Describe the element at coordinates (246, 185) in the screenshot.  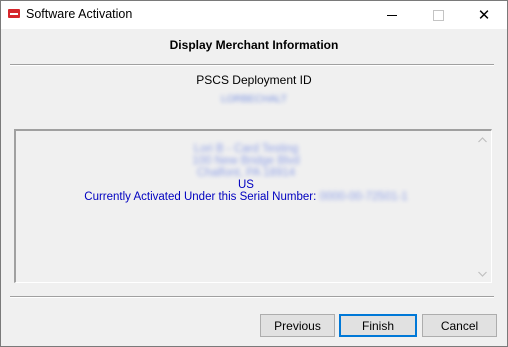
I see `merchant-country: US` at that location.